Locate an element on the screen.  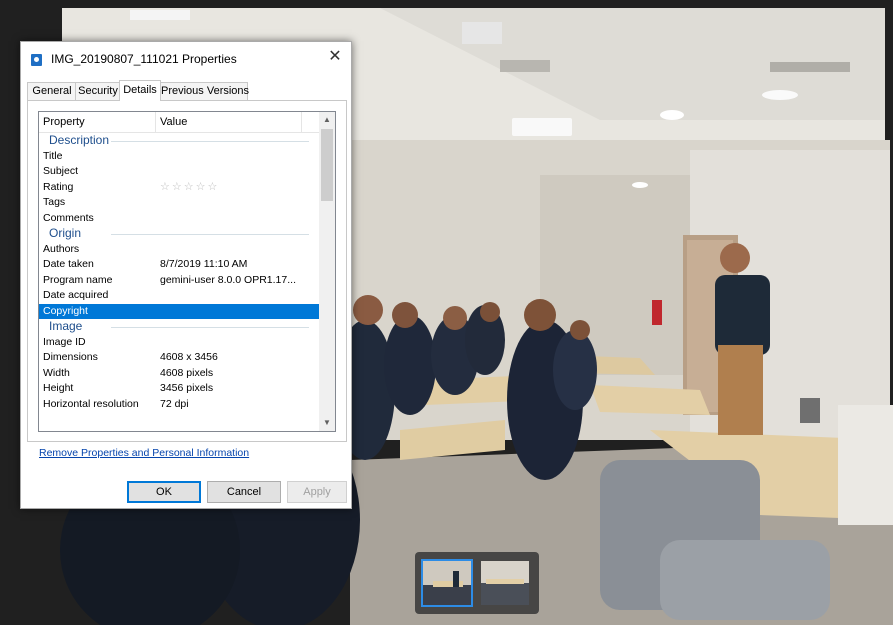
title-bar: IMG_20190807_111021 Properties ✕ is located at coordinates (186, 59).